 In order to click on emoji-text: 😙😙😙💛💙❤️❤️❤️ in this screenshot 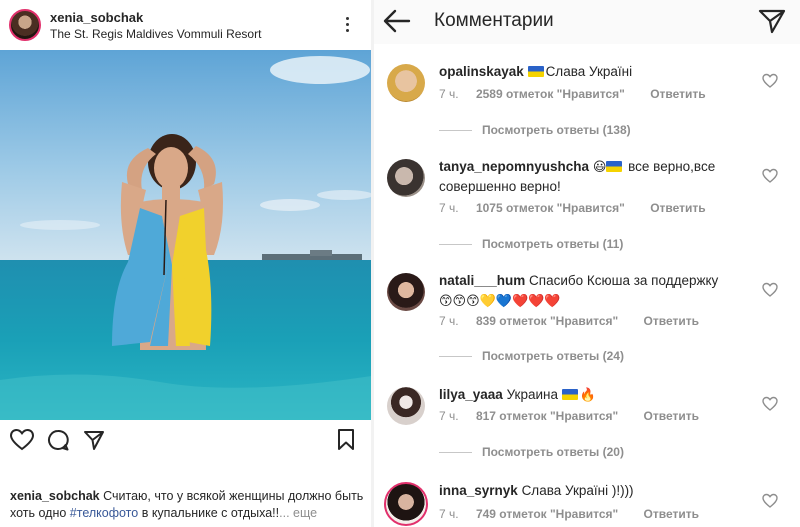, I will do `click(500, 300)`.